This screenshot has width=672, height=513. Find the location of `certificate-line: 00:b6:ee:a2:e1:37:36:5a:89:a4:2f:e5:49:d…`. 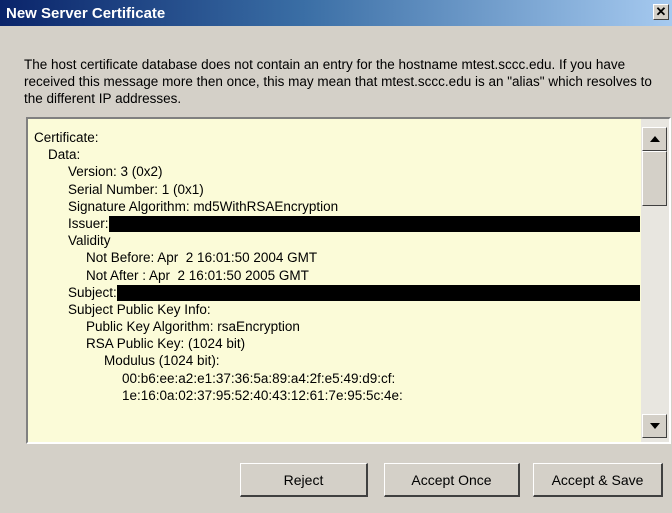

certificate-line: 00:b6:ee:a2:e1:37:36:5a:89:a4:2f:e5:49:d… is located at coordinates (337, 378).